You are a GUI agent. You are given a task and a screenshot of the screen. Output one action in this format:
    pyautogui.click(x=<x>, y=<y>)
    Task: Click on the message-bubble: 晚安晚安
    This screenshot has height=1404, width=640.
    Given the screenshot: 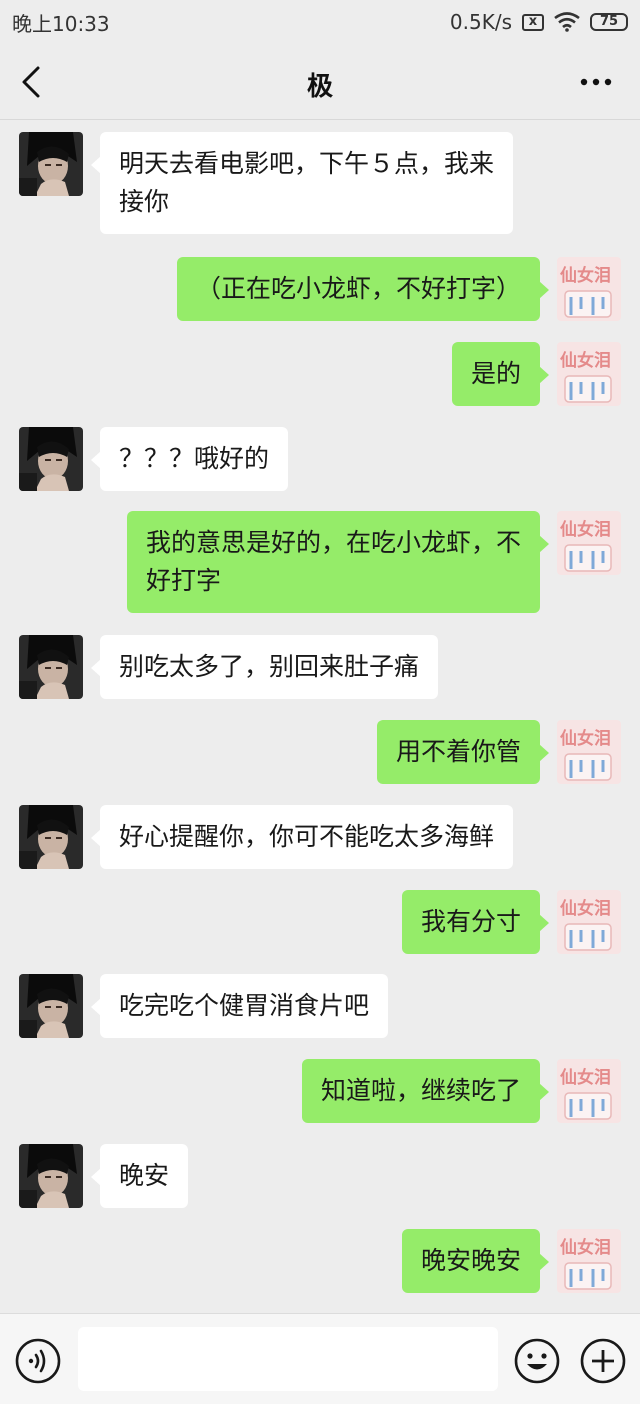 What is the action you would take?
    pyautogui.click(x=475, y=1261)
    